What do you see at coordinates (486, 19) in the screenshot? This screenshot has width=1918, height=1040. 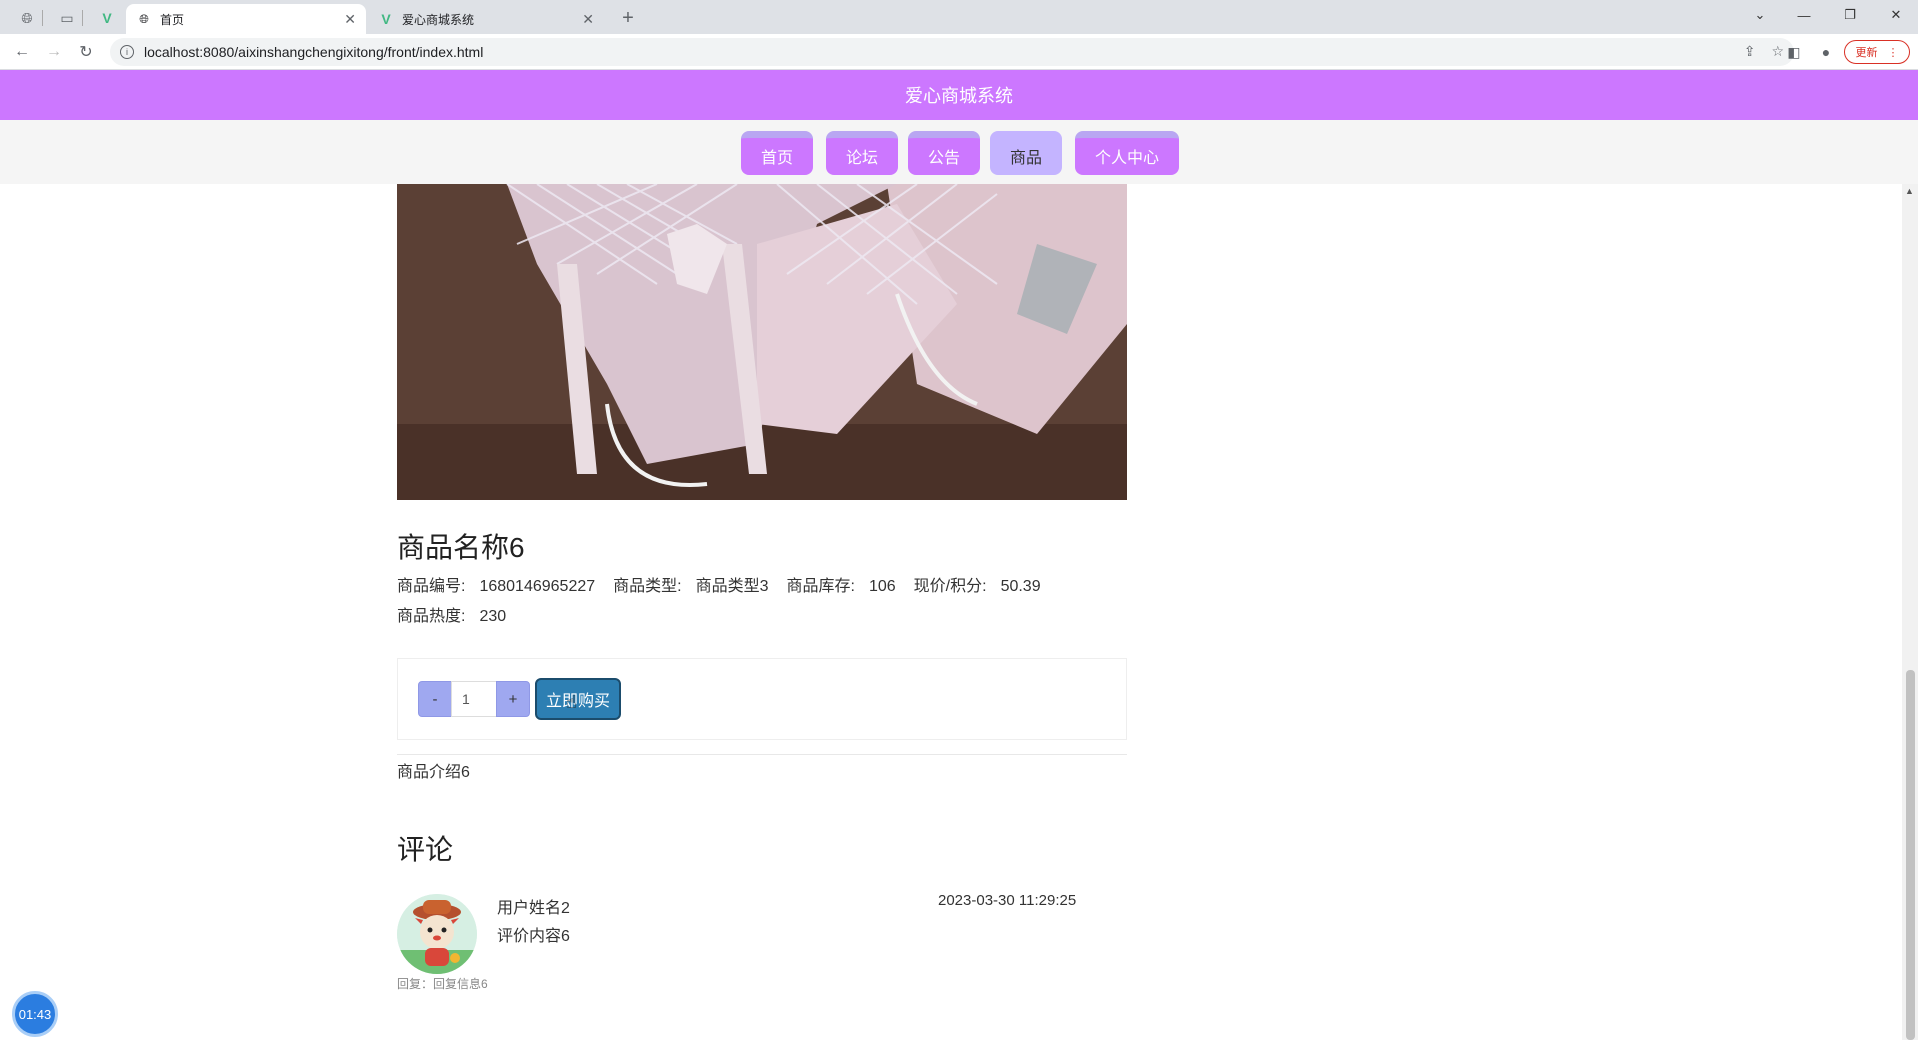 I see `browser-tab-shop: V 爱心商城系统 ✕` at bounding box center [486, 19].